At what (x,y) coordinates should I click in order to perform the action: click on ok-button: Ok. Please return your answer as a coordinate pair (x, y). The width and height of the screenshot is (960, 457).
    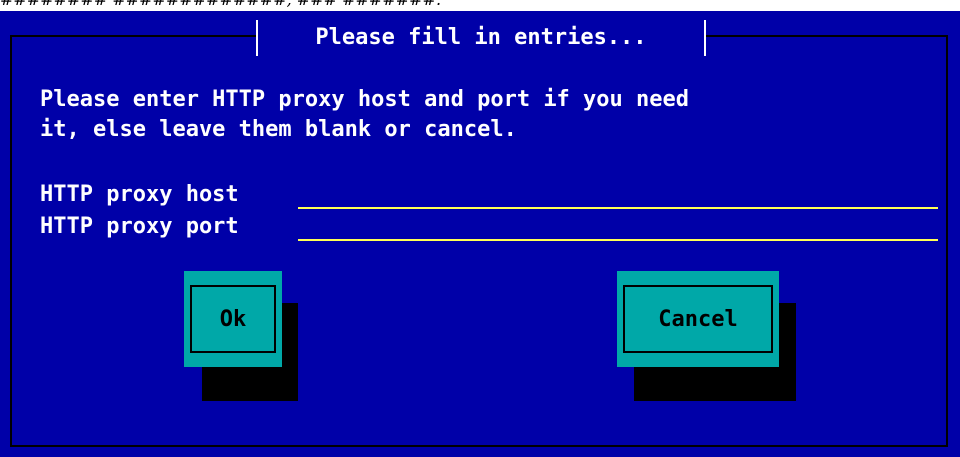
    Looking at the image, I should click on (233, 319).